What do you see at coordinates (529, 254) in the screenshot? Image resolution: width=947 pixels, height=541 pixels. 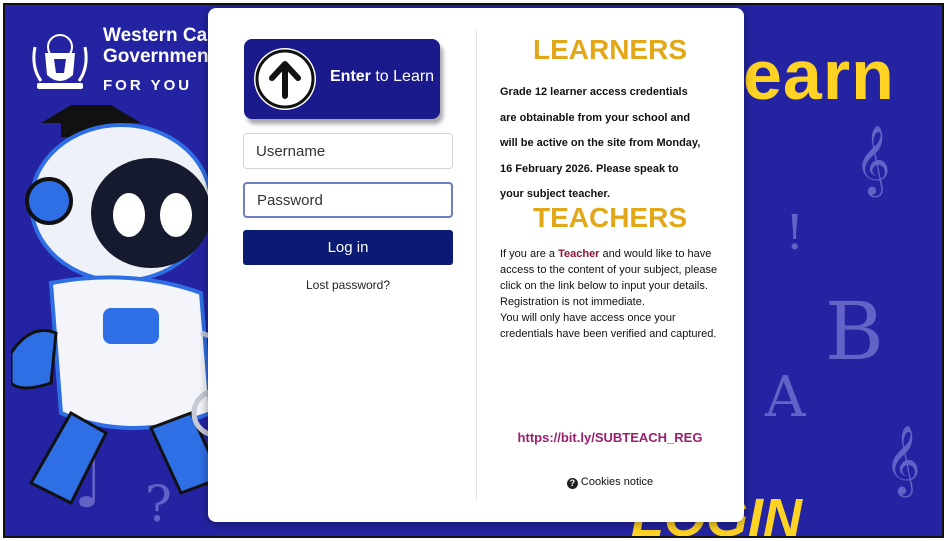 I see `teachers-p1-pre: If you are a` at bounding box center [529, 254].